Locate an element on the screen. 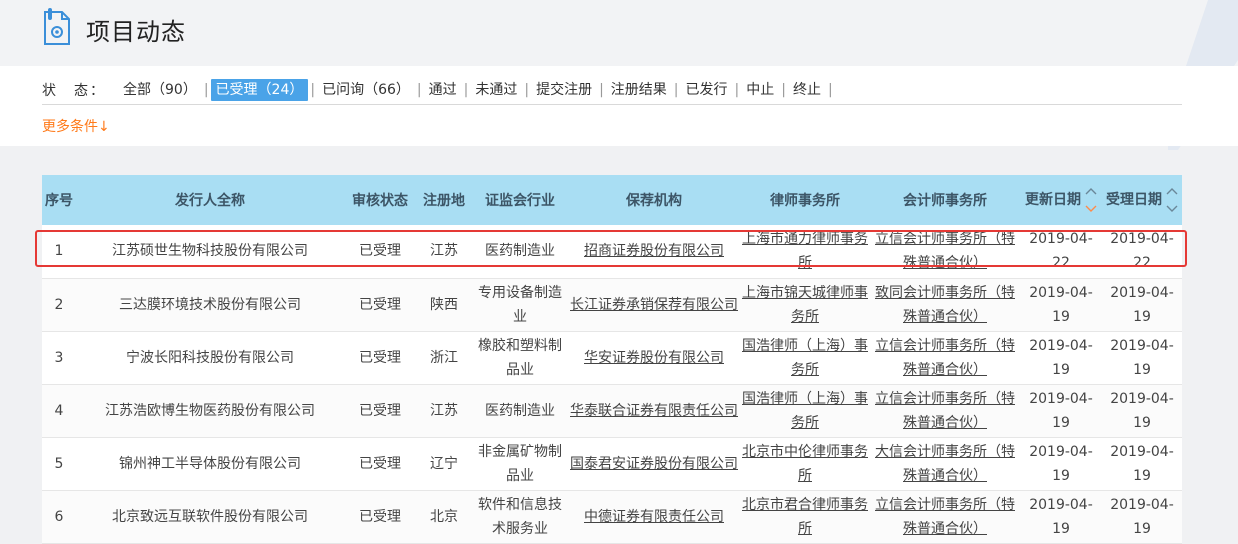  cell-industry: 非金属矿物制品业 is located at coordinates (520, 463).